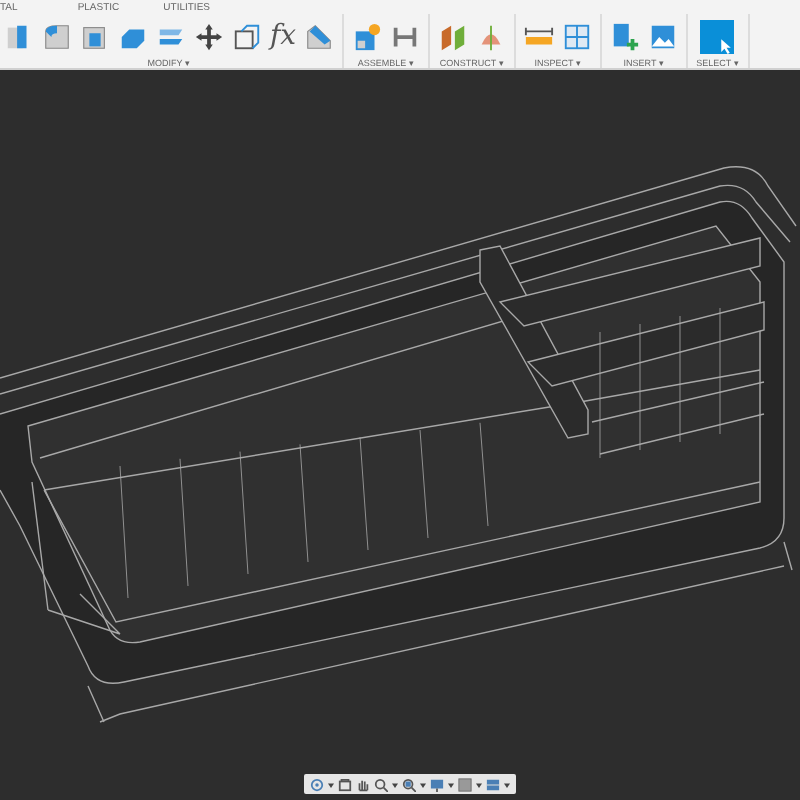 The width and height of the screenshot is (800, 800). Describe the element at coordinates (577, 36) in the screenshot. I see `section-icon` at that location.